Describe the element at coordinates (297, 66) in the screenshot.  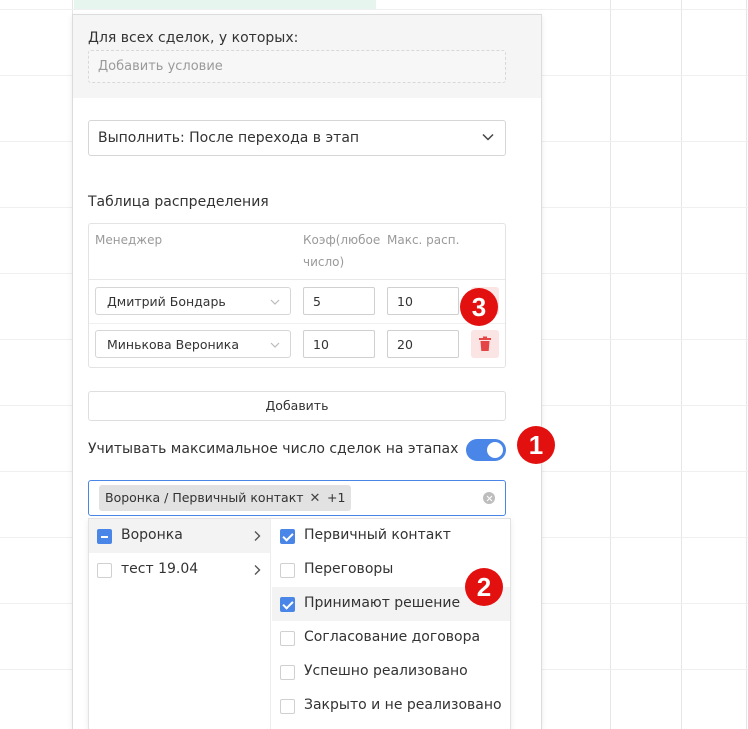
I see `add-condition-field: Добавить условие` at that location.